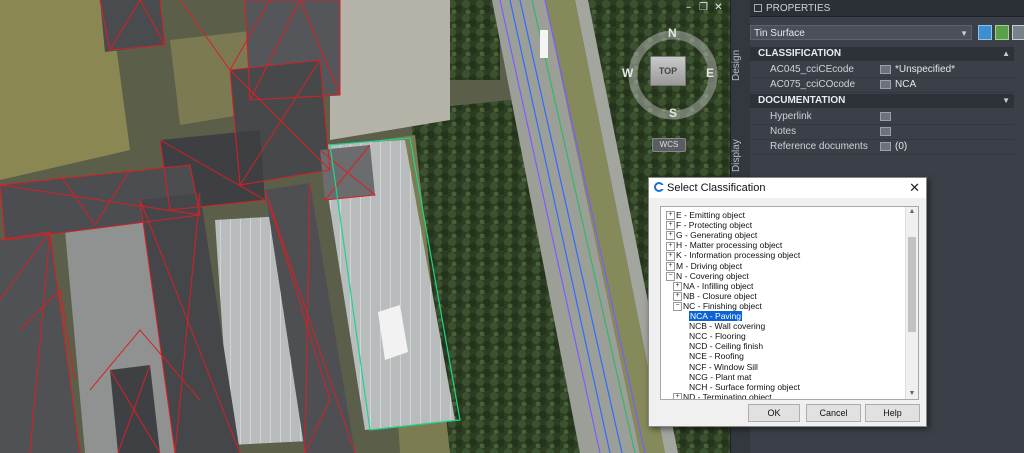 This screenshot has height=453, width=1024. What do you see at coordinates (783, 131) in the screenshot?
I see `property-label: Notes` at bounding box center [783, 131].